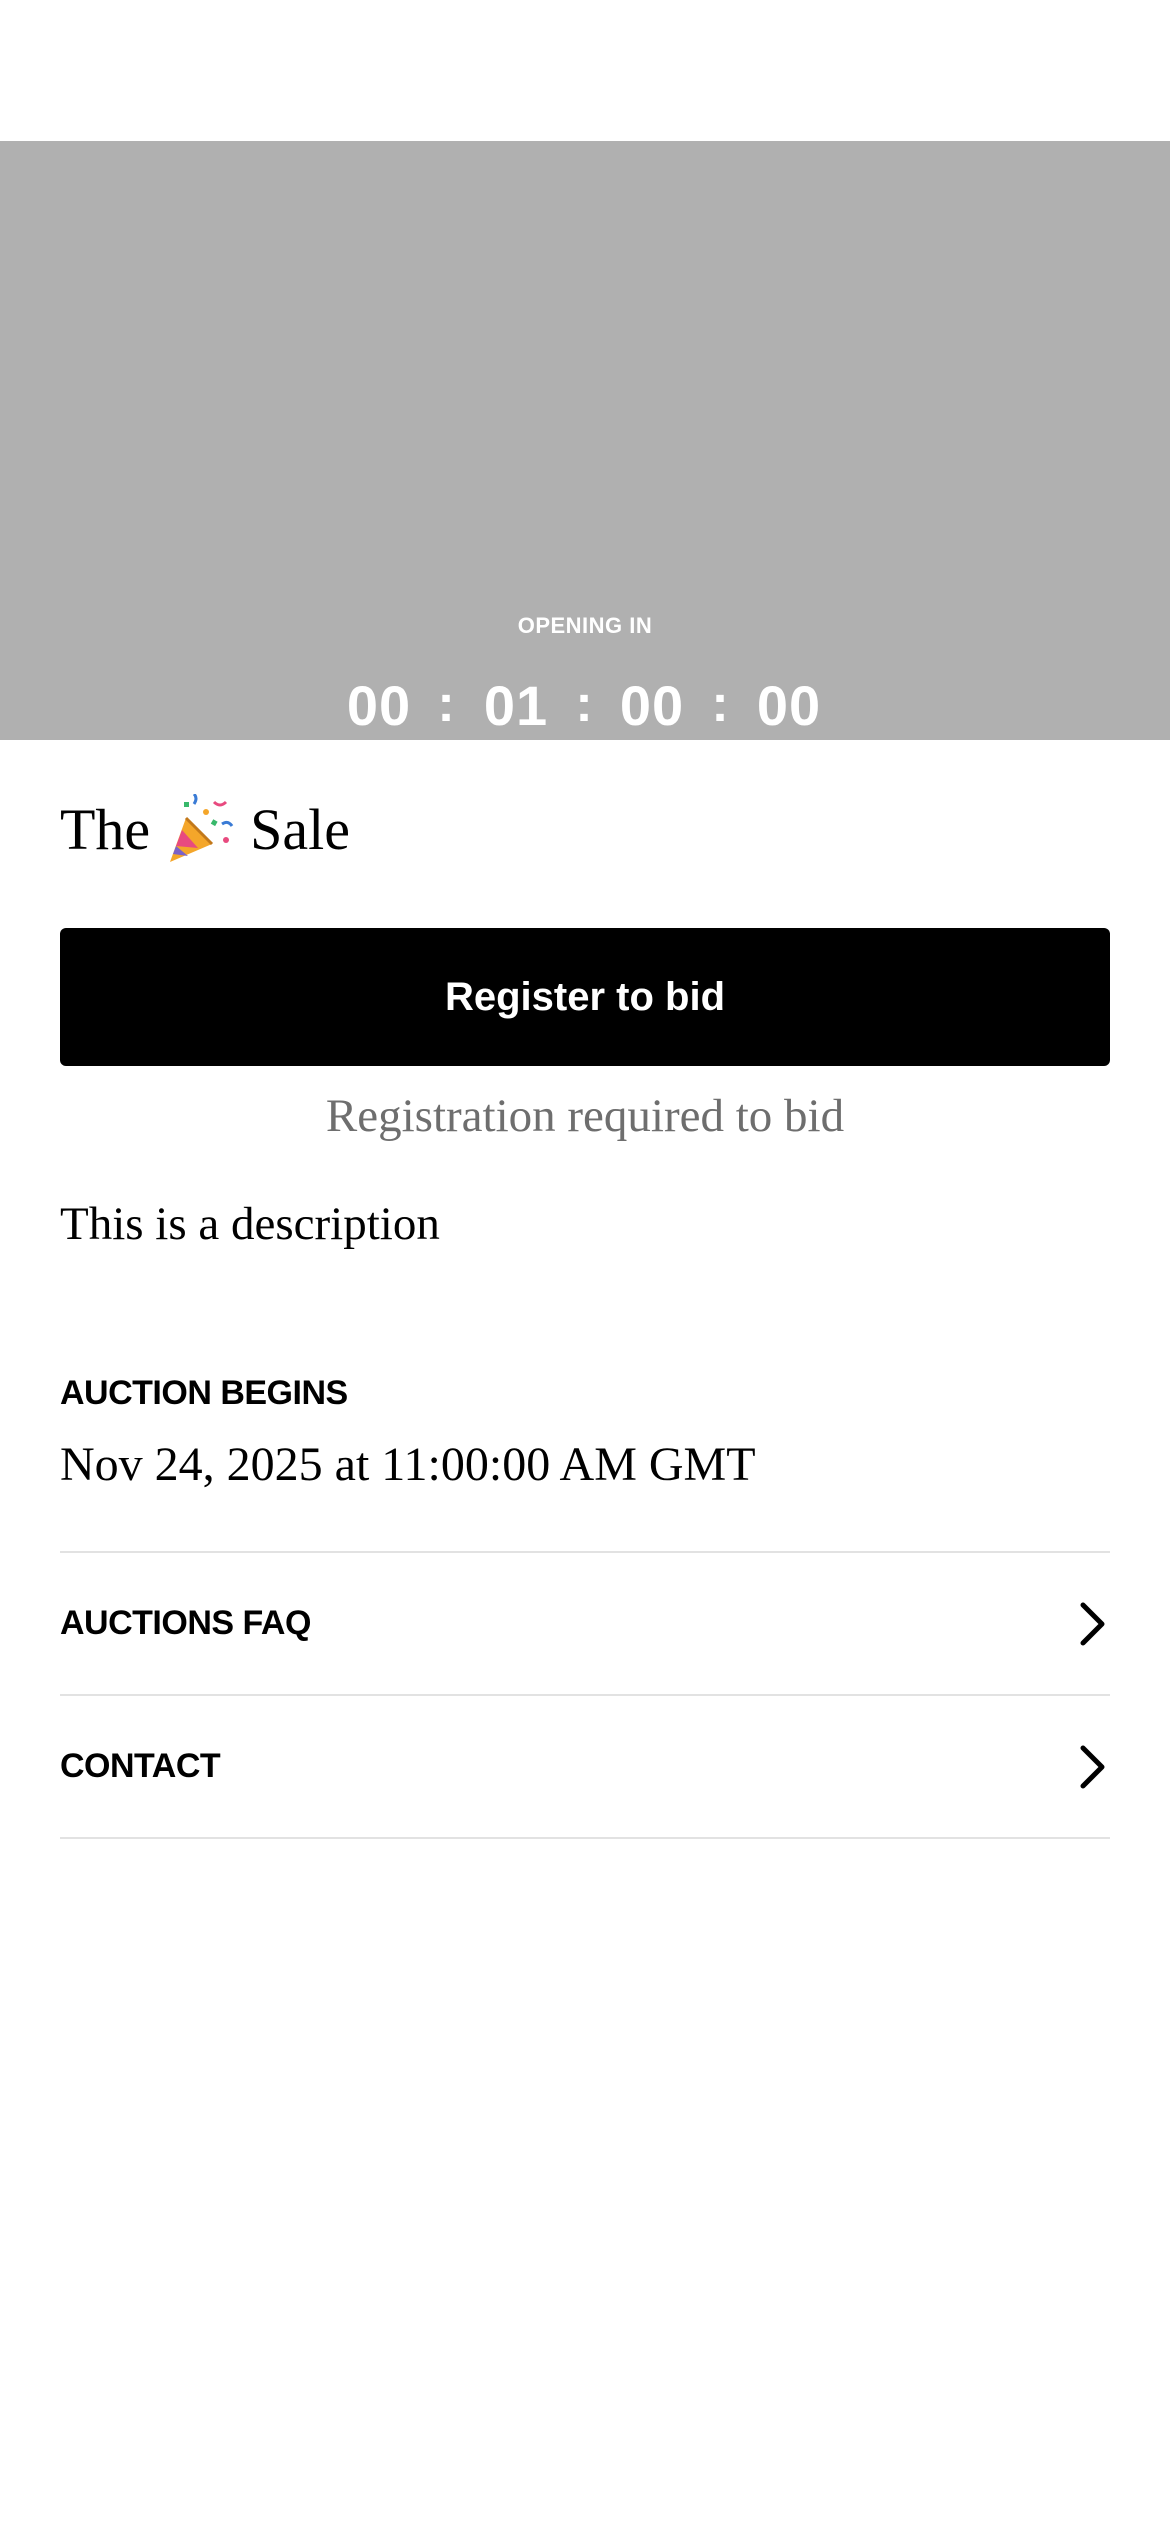  I want to click on countdown-minutes-label: MIN, so click(652, 766).